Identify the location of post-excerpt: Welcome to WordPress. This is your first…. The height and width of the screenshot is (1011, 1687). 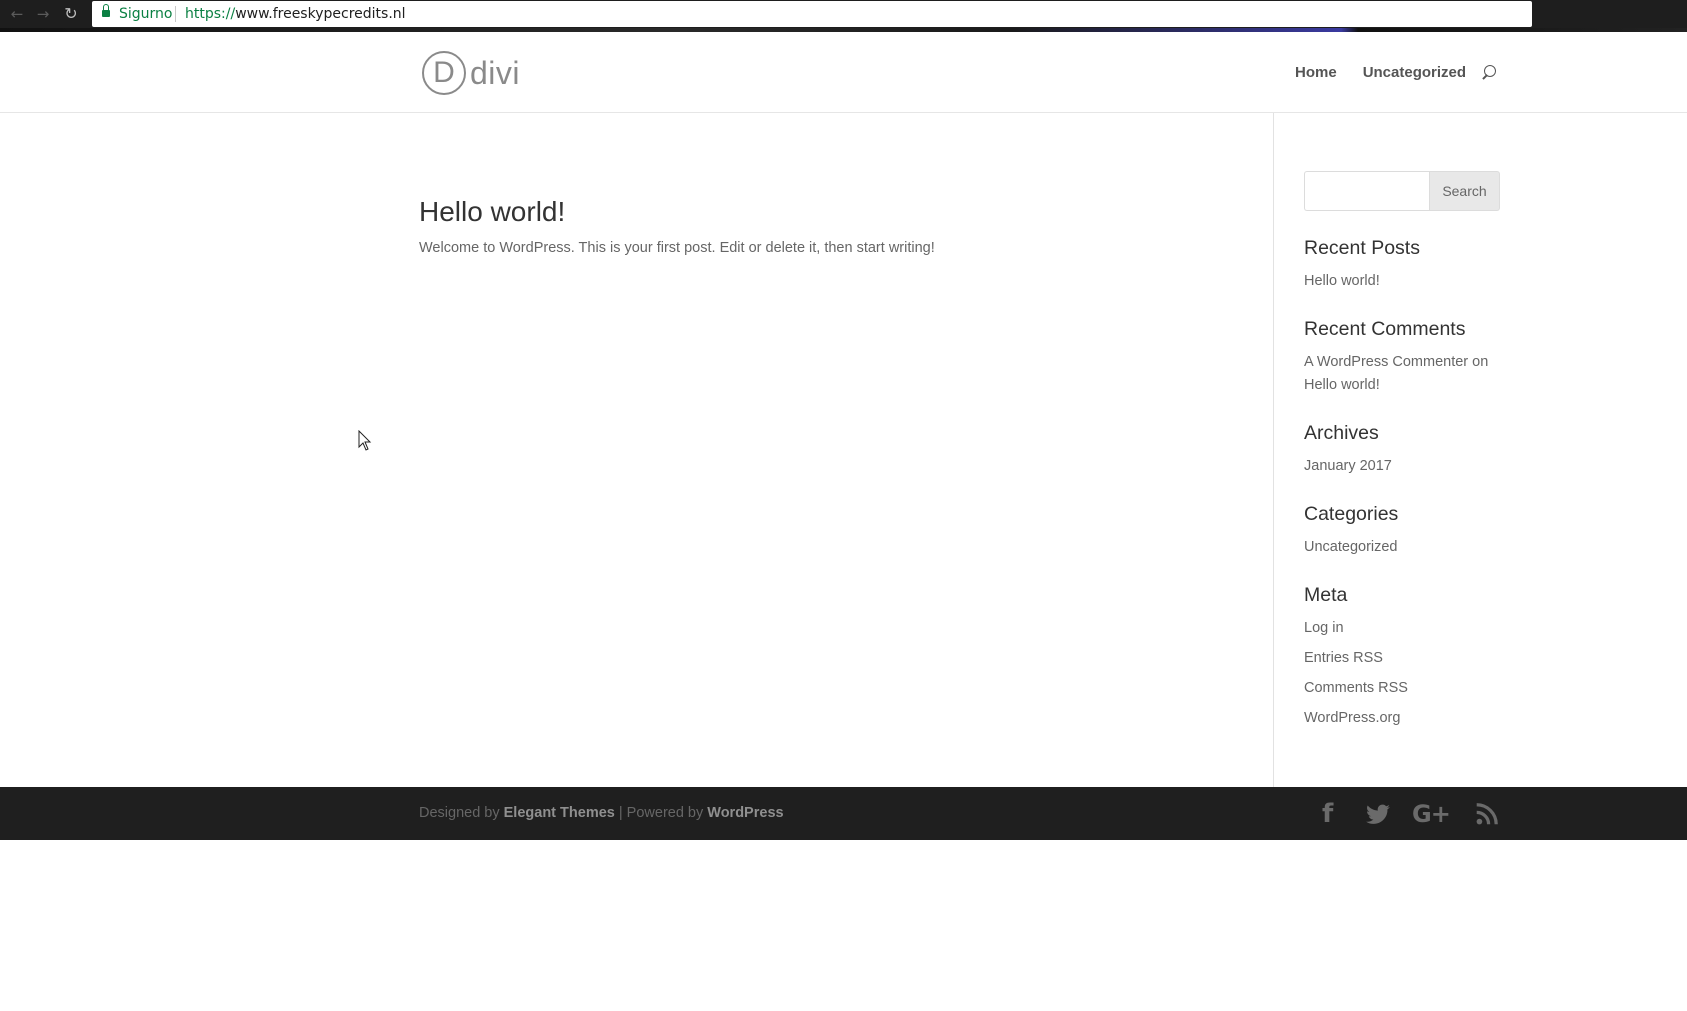
(677, 248).